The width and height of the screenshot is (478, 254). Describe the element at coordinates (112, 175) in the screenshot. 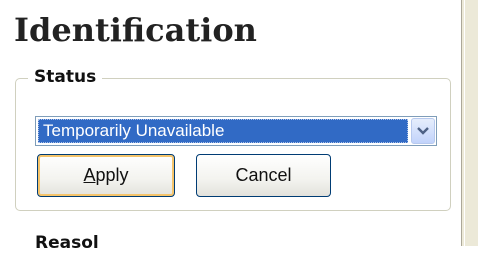

I see `apply-label: pply` at that location.